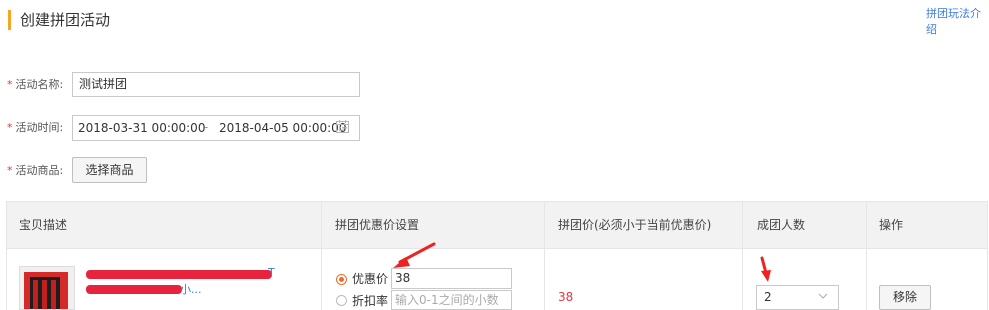  I want to click on column-header-product: 宝贝描述, so click(43, 225).